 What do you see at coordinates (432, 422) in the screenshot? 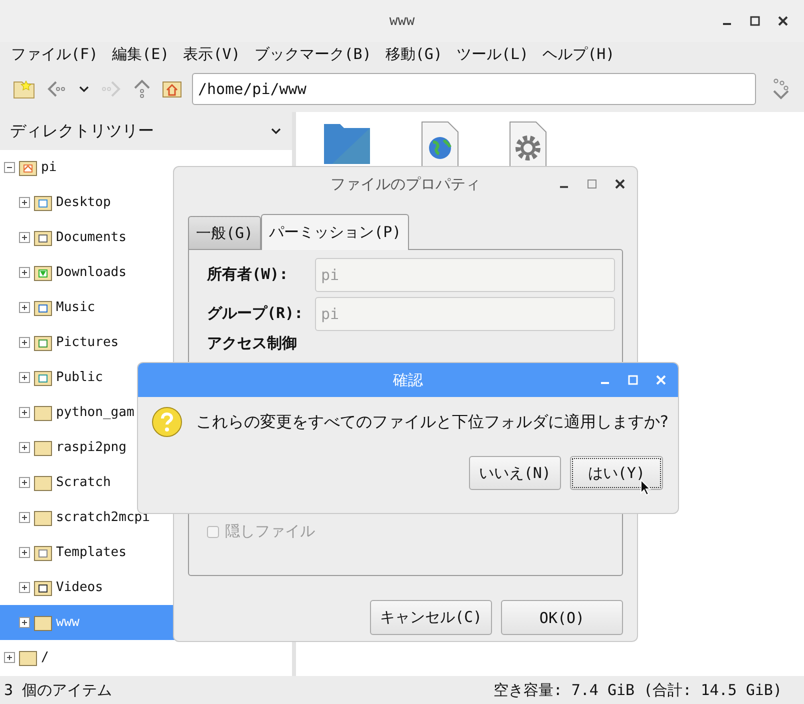
I see `confirm-message: これらの変更をすべてのファイルと下位フォルダに適用しますか?` at bounding box center [432, 422].